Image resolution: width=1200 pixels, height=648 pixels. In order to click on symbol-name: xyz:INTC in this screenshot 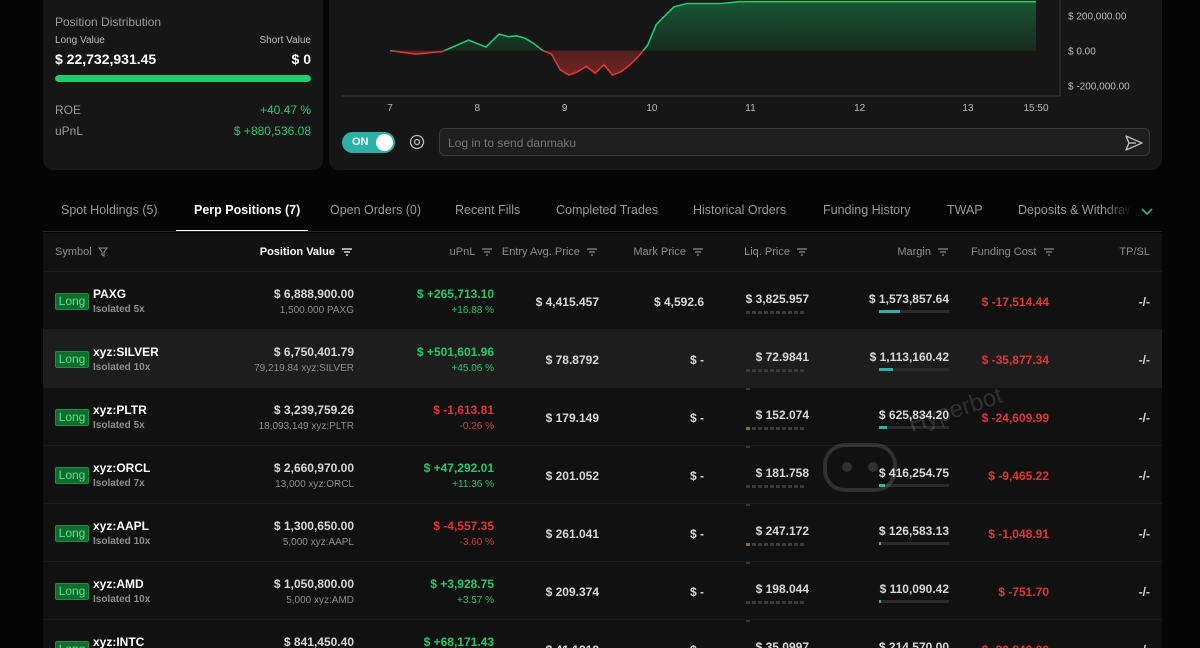, I will do `click(118, 641)`.